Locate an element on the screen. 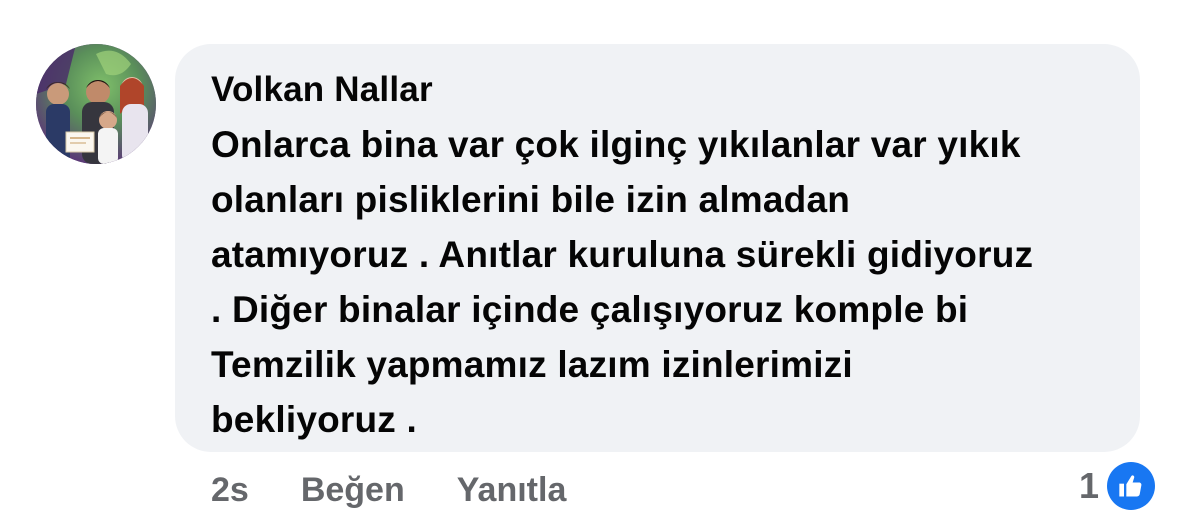 The height and width of the screenshot is (524, 1179). avatar is located at coordinates (96, 104).